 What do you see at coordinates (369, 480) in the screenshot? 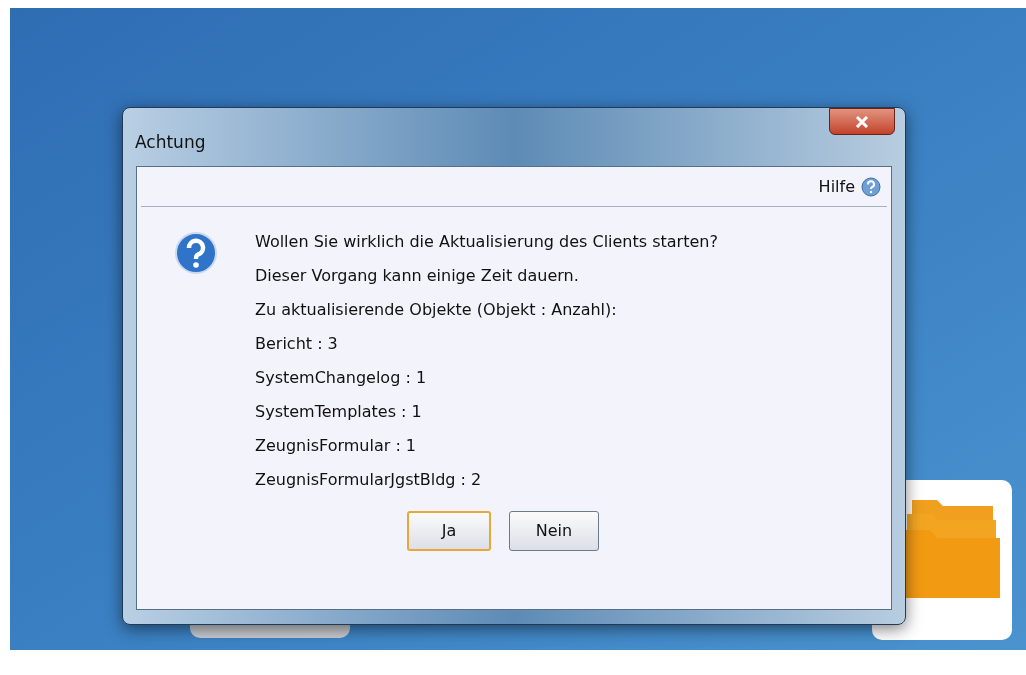
I see `message-text: ZeugnisFormularJgstBldg : 2` at bounding box center [369, 480].